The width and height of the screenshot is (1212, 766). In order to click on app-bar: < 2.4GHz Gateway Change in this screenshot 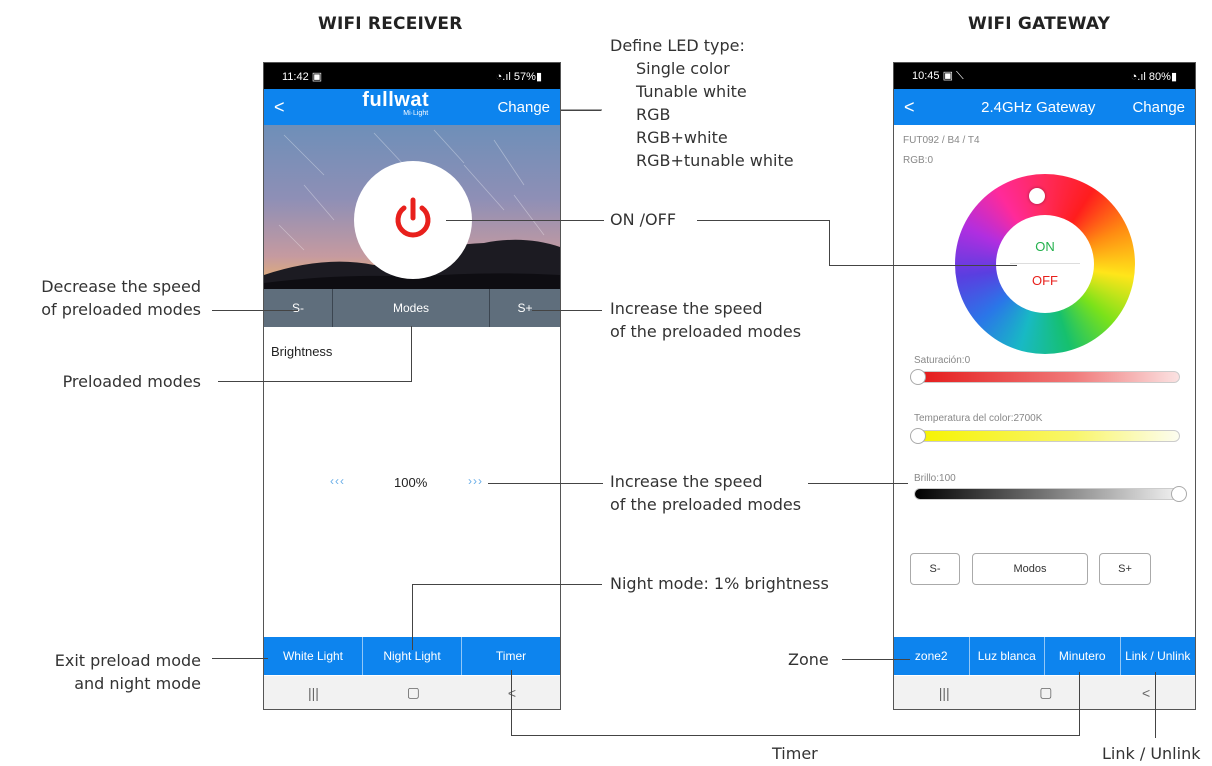, I will do `click(1044, 107)`.